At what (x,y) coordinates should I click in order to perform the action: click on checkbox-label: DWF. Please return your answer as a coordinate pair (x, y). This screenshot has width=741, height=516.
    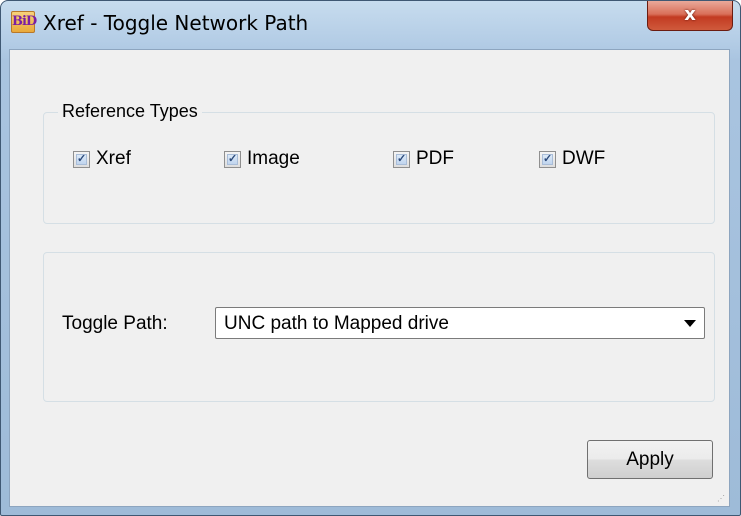
    Looking at the image, I should click on (584, 158).